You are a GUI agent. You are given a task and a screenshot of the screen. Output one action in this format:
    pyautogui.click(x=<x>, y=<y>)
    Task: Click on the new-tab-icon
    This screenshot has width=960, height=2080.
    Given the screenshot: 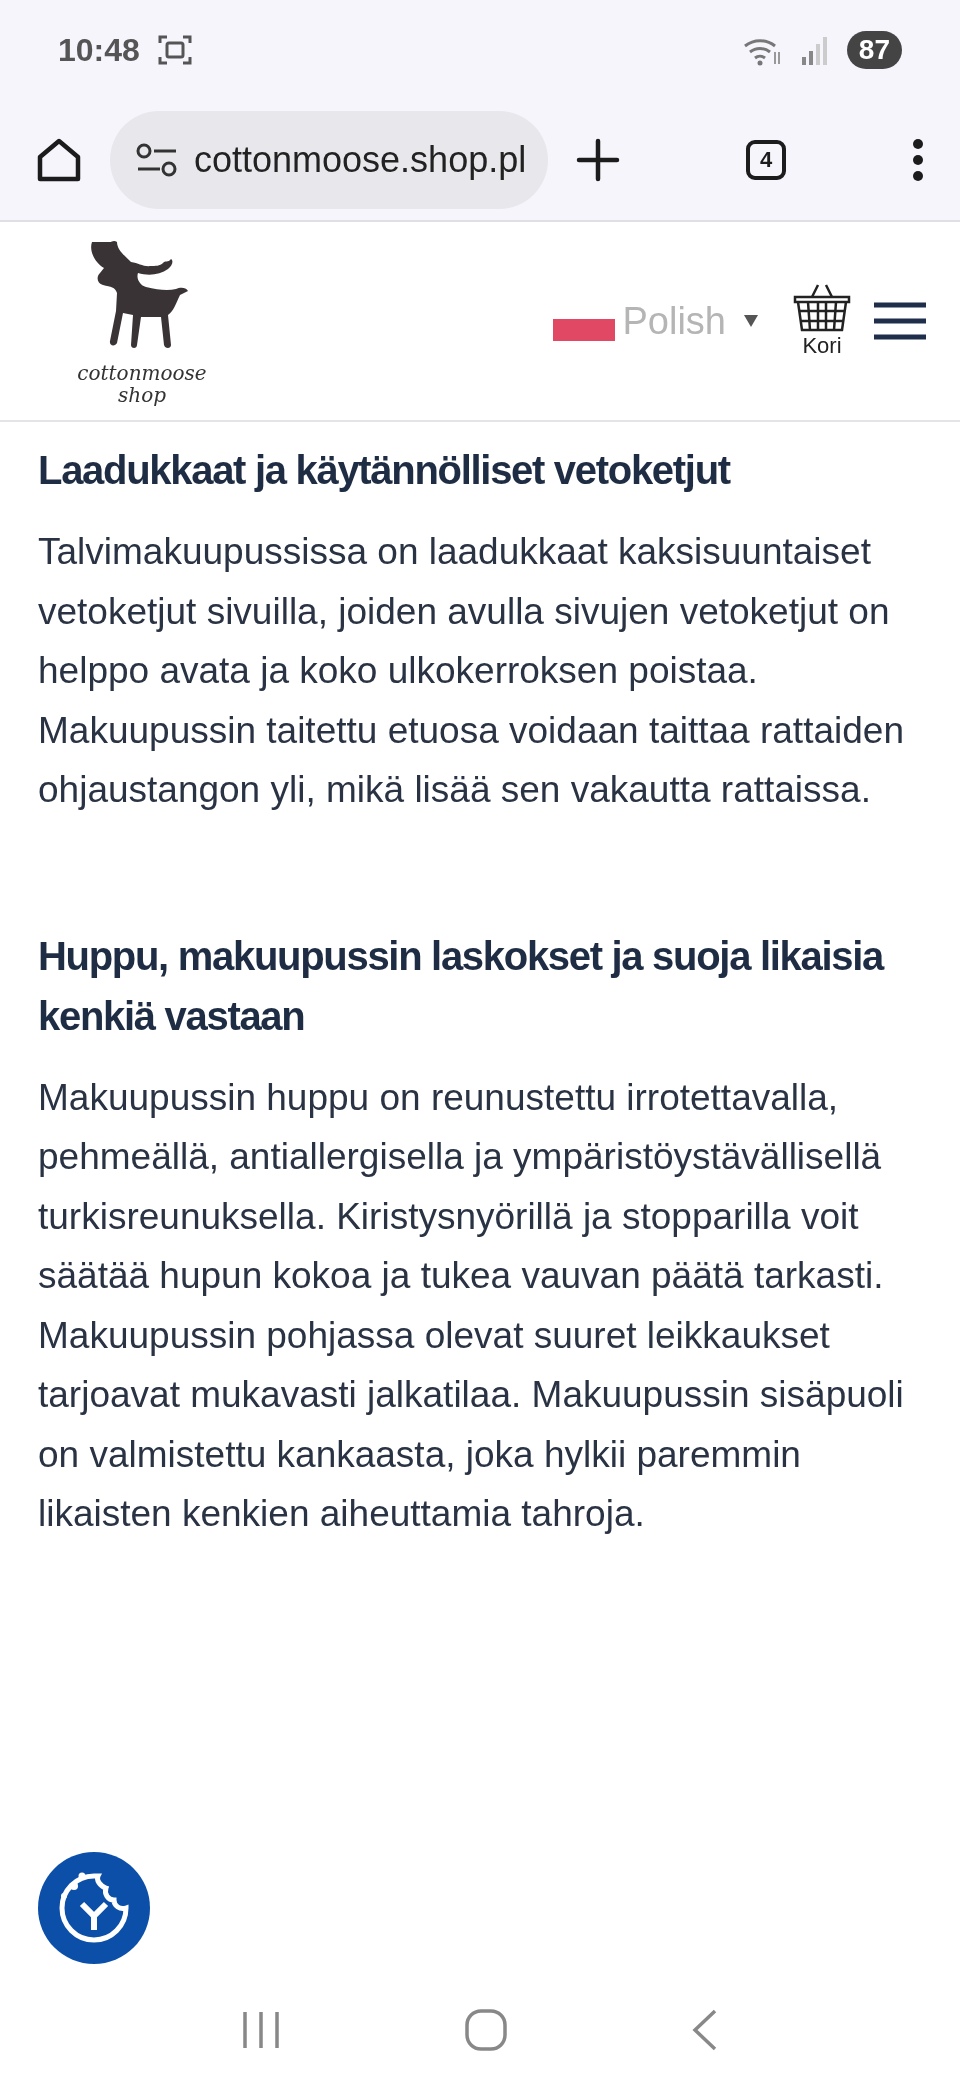 What is the action you would take?
    pyautogui.click(x=598, y=160)
    